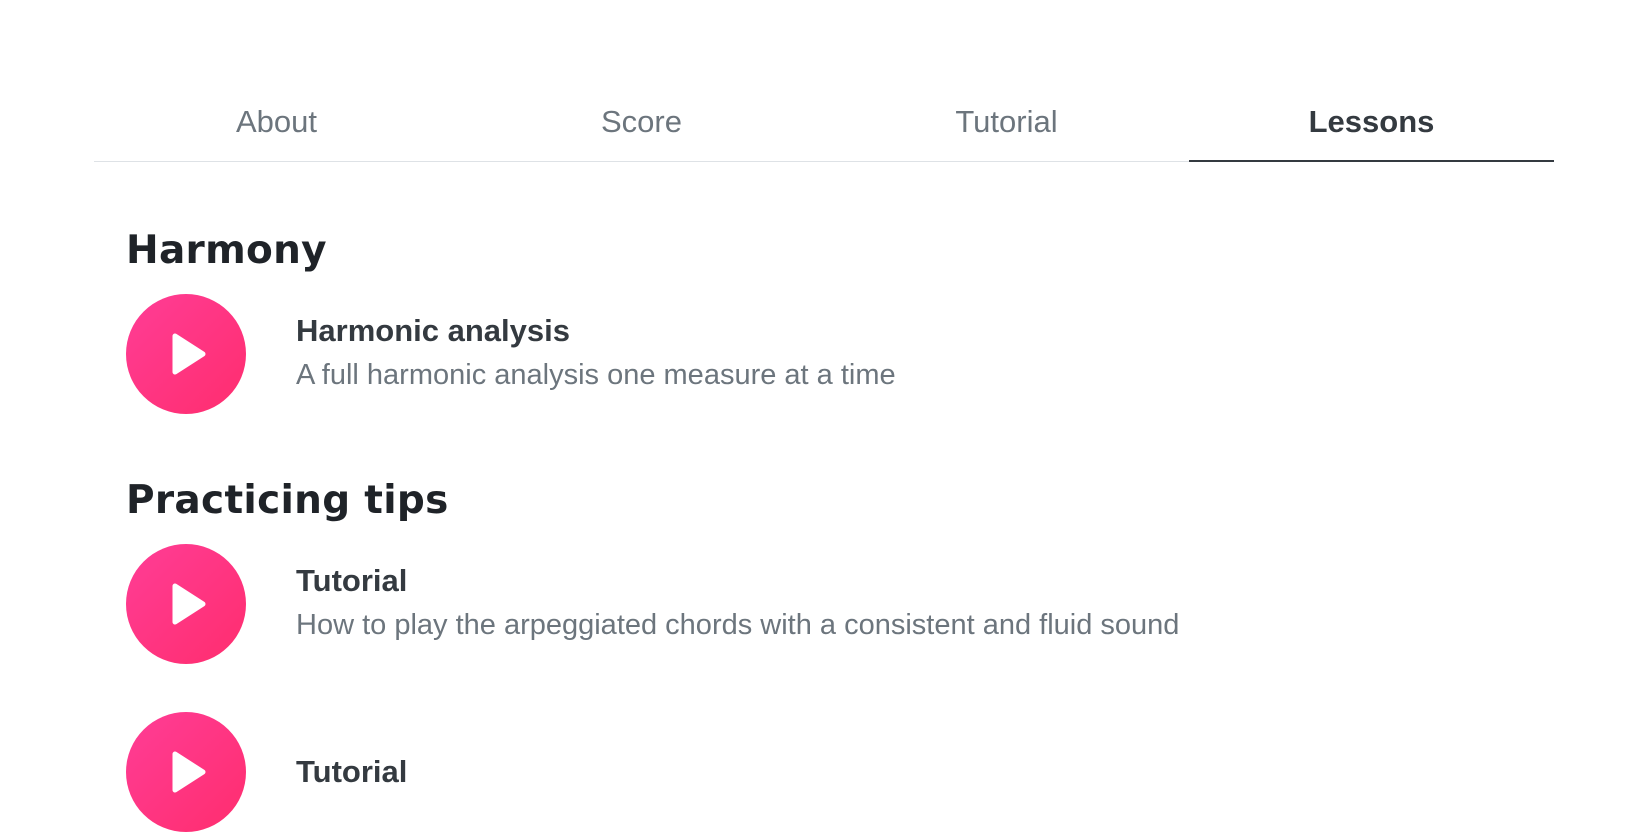  Describe the element at coordinates (226, 250) in the screenshot. I see `section-title: Harmony` at that location.